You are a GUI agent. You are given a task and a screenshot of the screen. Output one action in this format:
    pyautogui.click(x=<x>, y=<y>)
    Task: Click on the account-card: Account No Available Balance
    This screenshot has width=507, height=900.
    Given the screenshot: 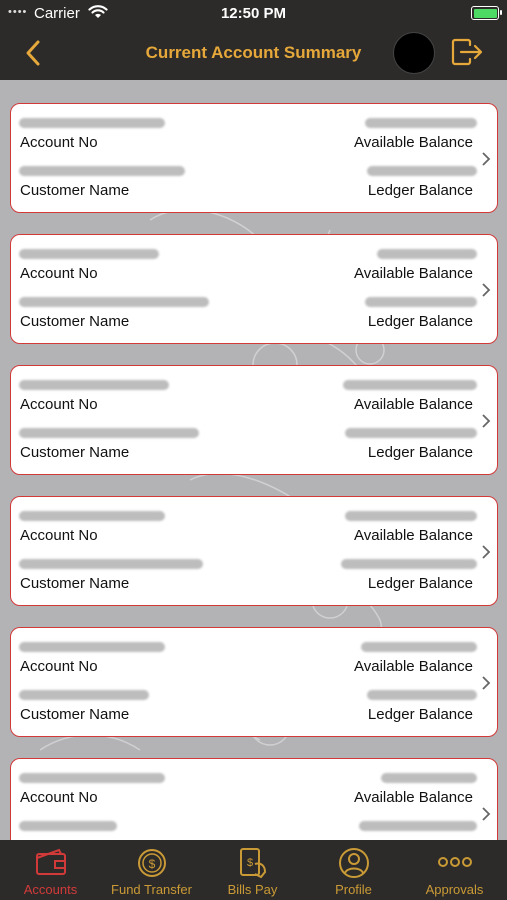 What is the action you would take?
    pyautogui.click(x=254, y=799)
    